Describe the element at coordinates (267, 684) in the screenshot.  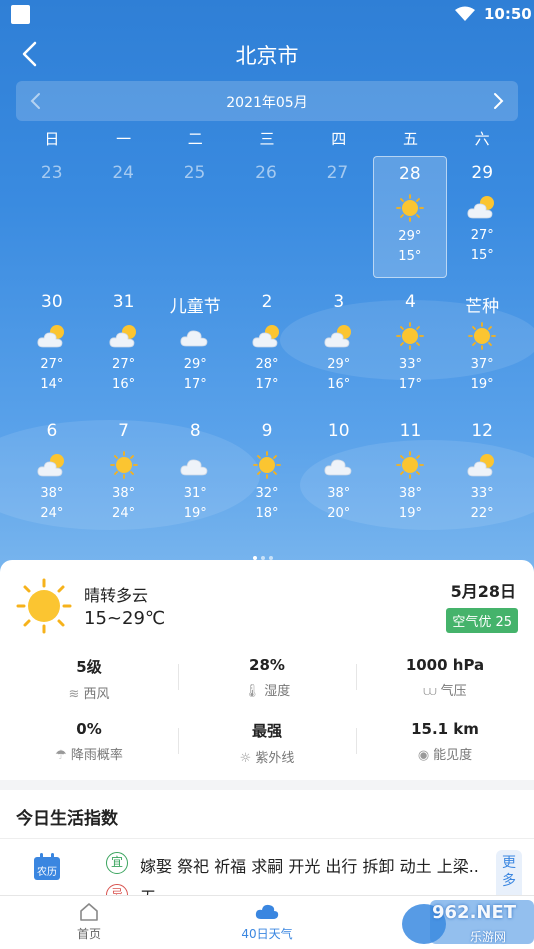
I see `stat-humidity: 28% 🌡 湿度` at that location.